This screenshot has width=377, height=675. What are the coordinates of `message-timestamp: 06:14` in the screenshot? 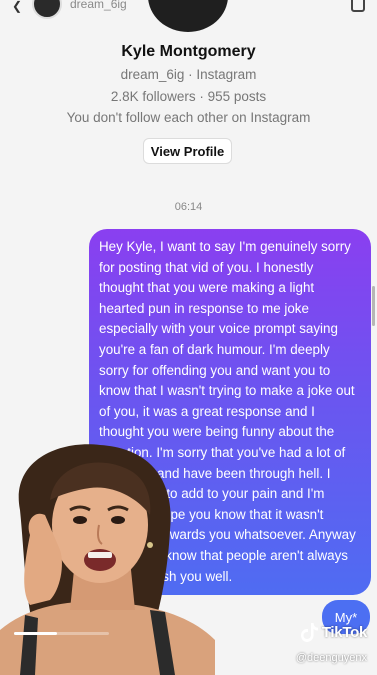 It's located at (188, 207).